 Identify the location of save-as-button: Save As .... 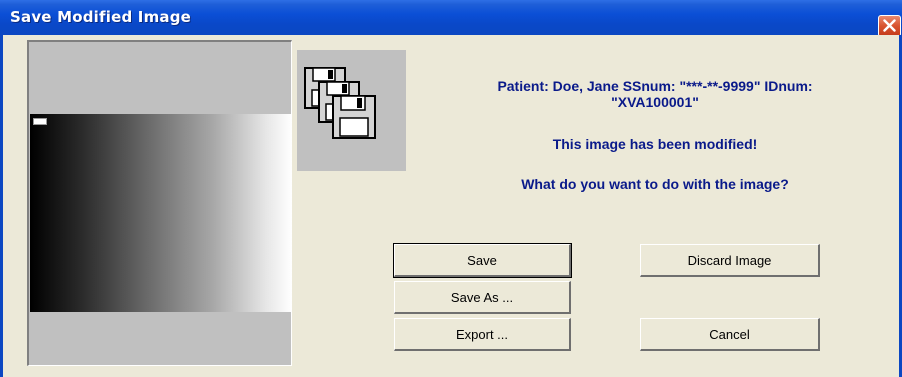
(482, 297).